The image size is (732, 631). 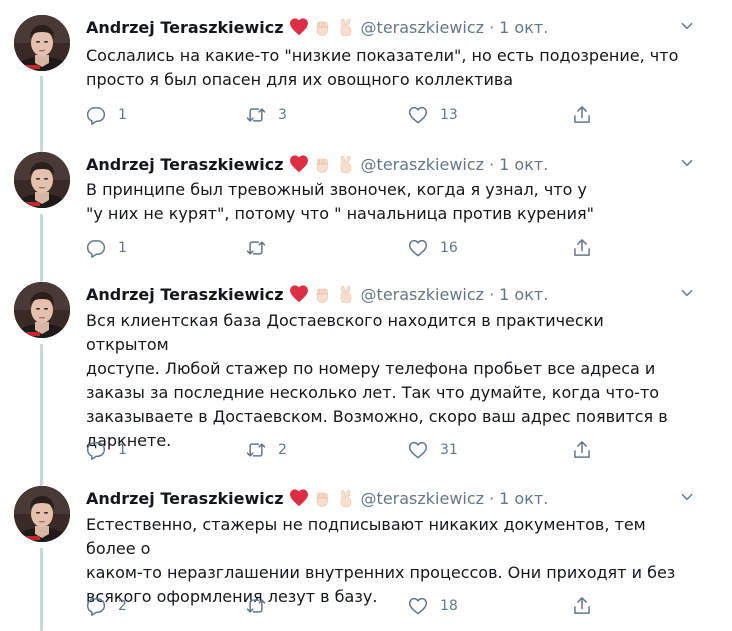 I want to click on like-button: 13, so click(x=433, y=115).